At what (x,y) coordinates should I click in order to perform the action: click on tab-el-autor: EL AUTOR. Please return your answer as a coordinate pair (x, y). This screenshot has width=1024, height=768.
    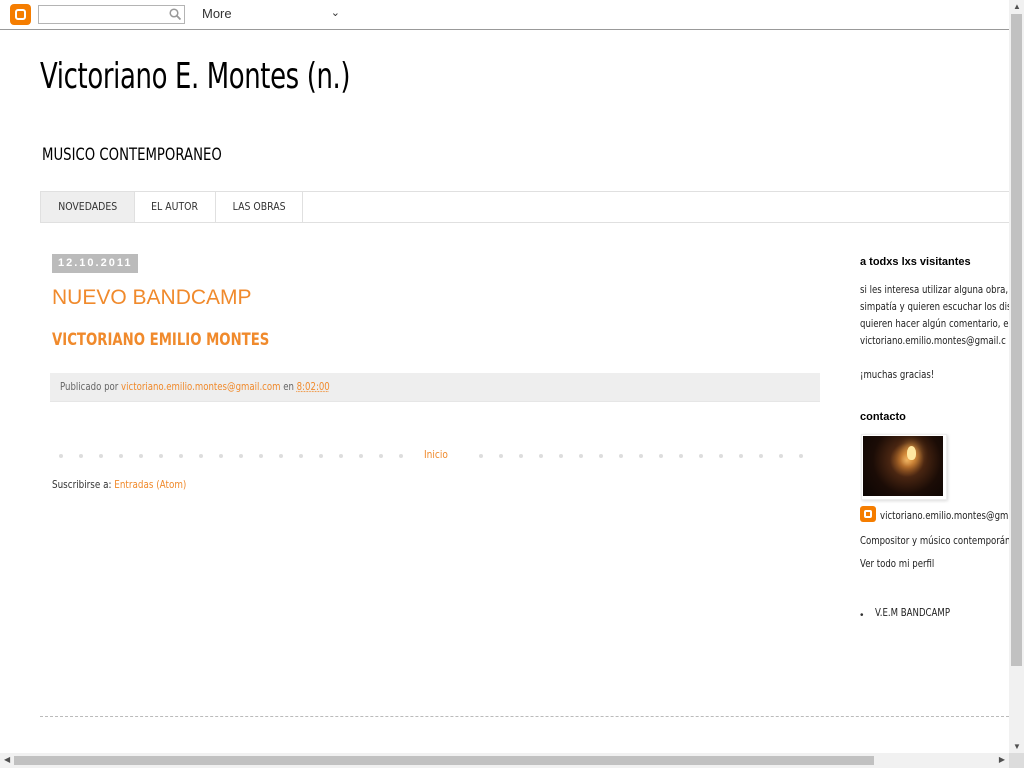
    Looking at the image, I should click on (175, 207).